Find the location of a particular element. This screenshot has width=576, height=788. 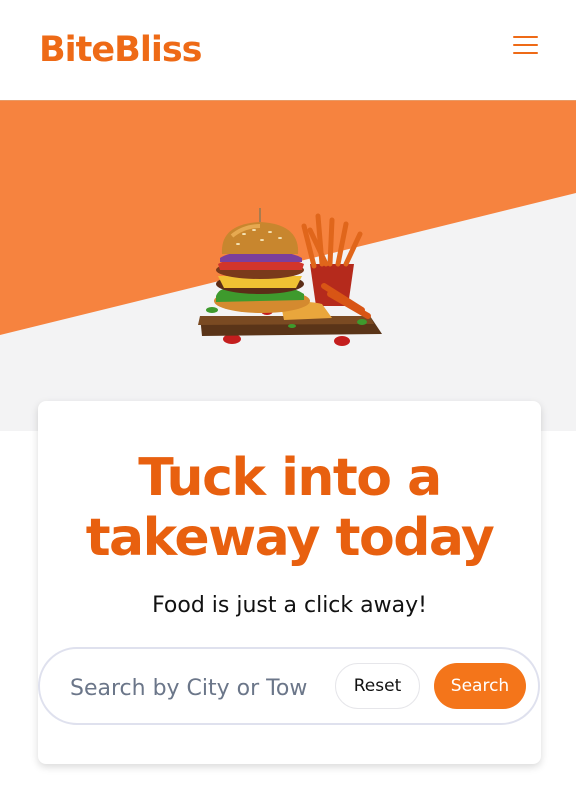

page-subtitle: Food is just a click away! is located at coordinates (289, 605).